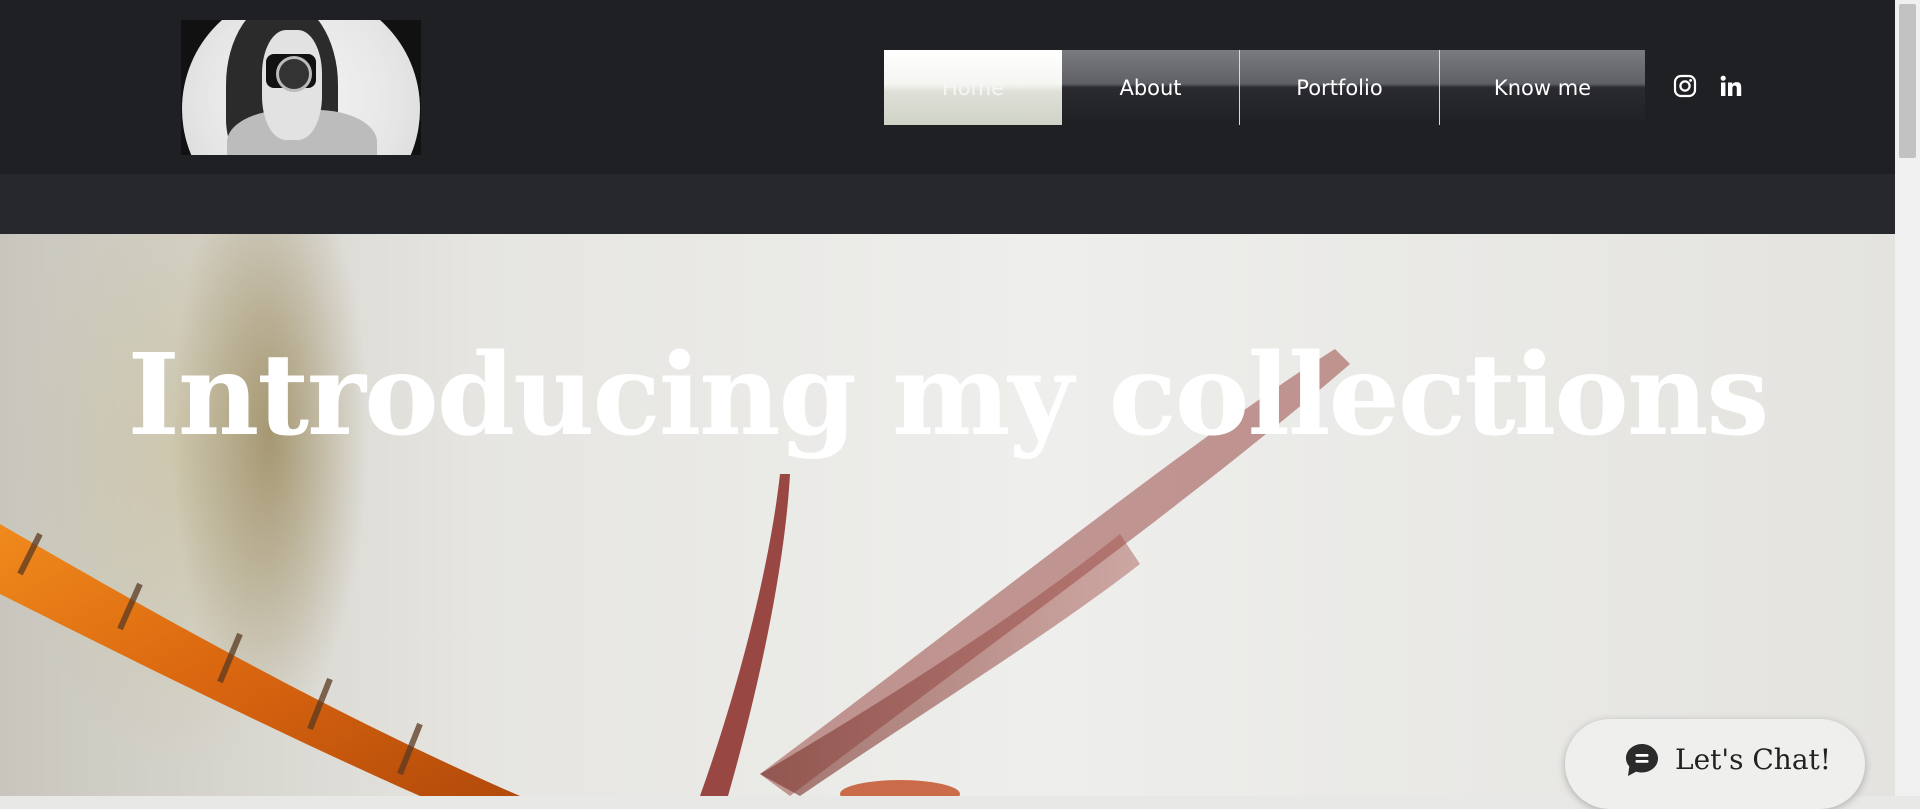 Image resolution: width=1920 pixels, height=809 pixels. I want to click on chat-bubble-icon, so click(1642, 760).